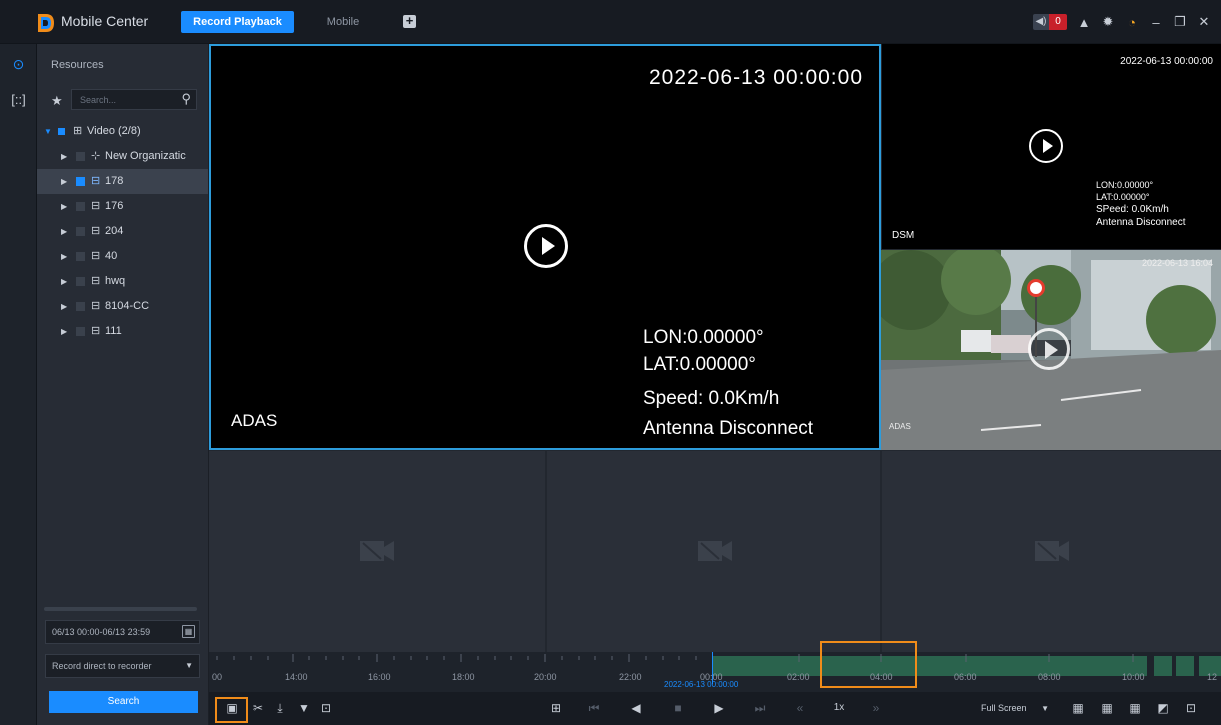 Image resolution: width=1221 pixels, height=725 pixels. I want to click on sync-playback-icon: ⊞, so click(556, 708).